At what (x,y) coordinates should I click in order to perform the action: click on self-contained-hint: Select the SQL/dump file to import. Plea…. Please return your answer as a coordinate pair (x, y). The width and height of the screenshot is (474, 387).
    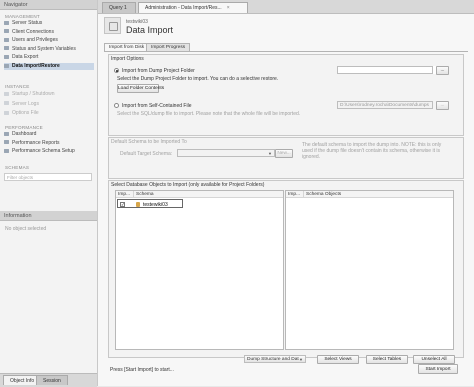
    Looking at the image, I should click on (209, 114).